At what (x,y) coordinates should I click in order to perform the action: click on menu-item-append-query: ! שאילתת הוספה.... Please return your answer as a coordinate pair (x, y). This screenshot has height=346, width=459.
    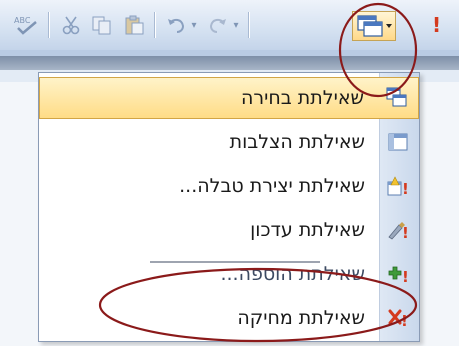
    Looking at the image, I should click on (229, 274).